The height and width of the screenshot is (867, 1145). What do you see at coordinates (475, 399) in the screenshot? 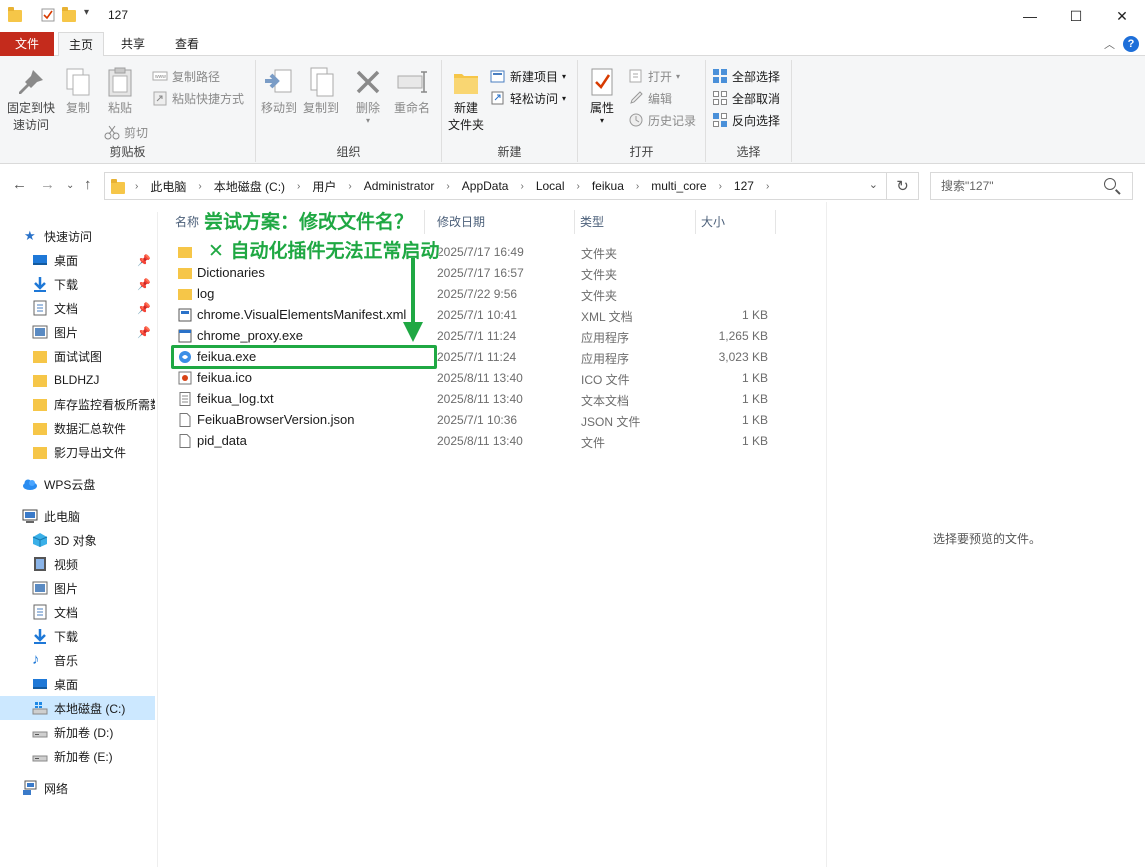
I see `table-row: feikua_log.txt 2025/8/11 13:40 文本文档 1 KB` at bounding box center [475, 399].